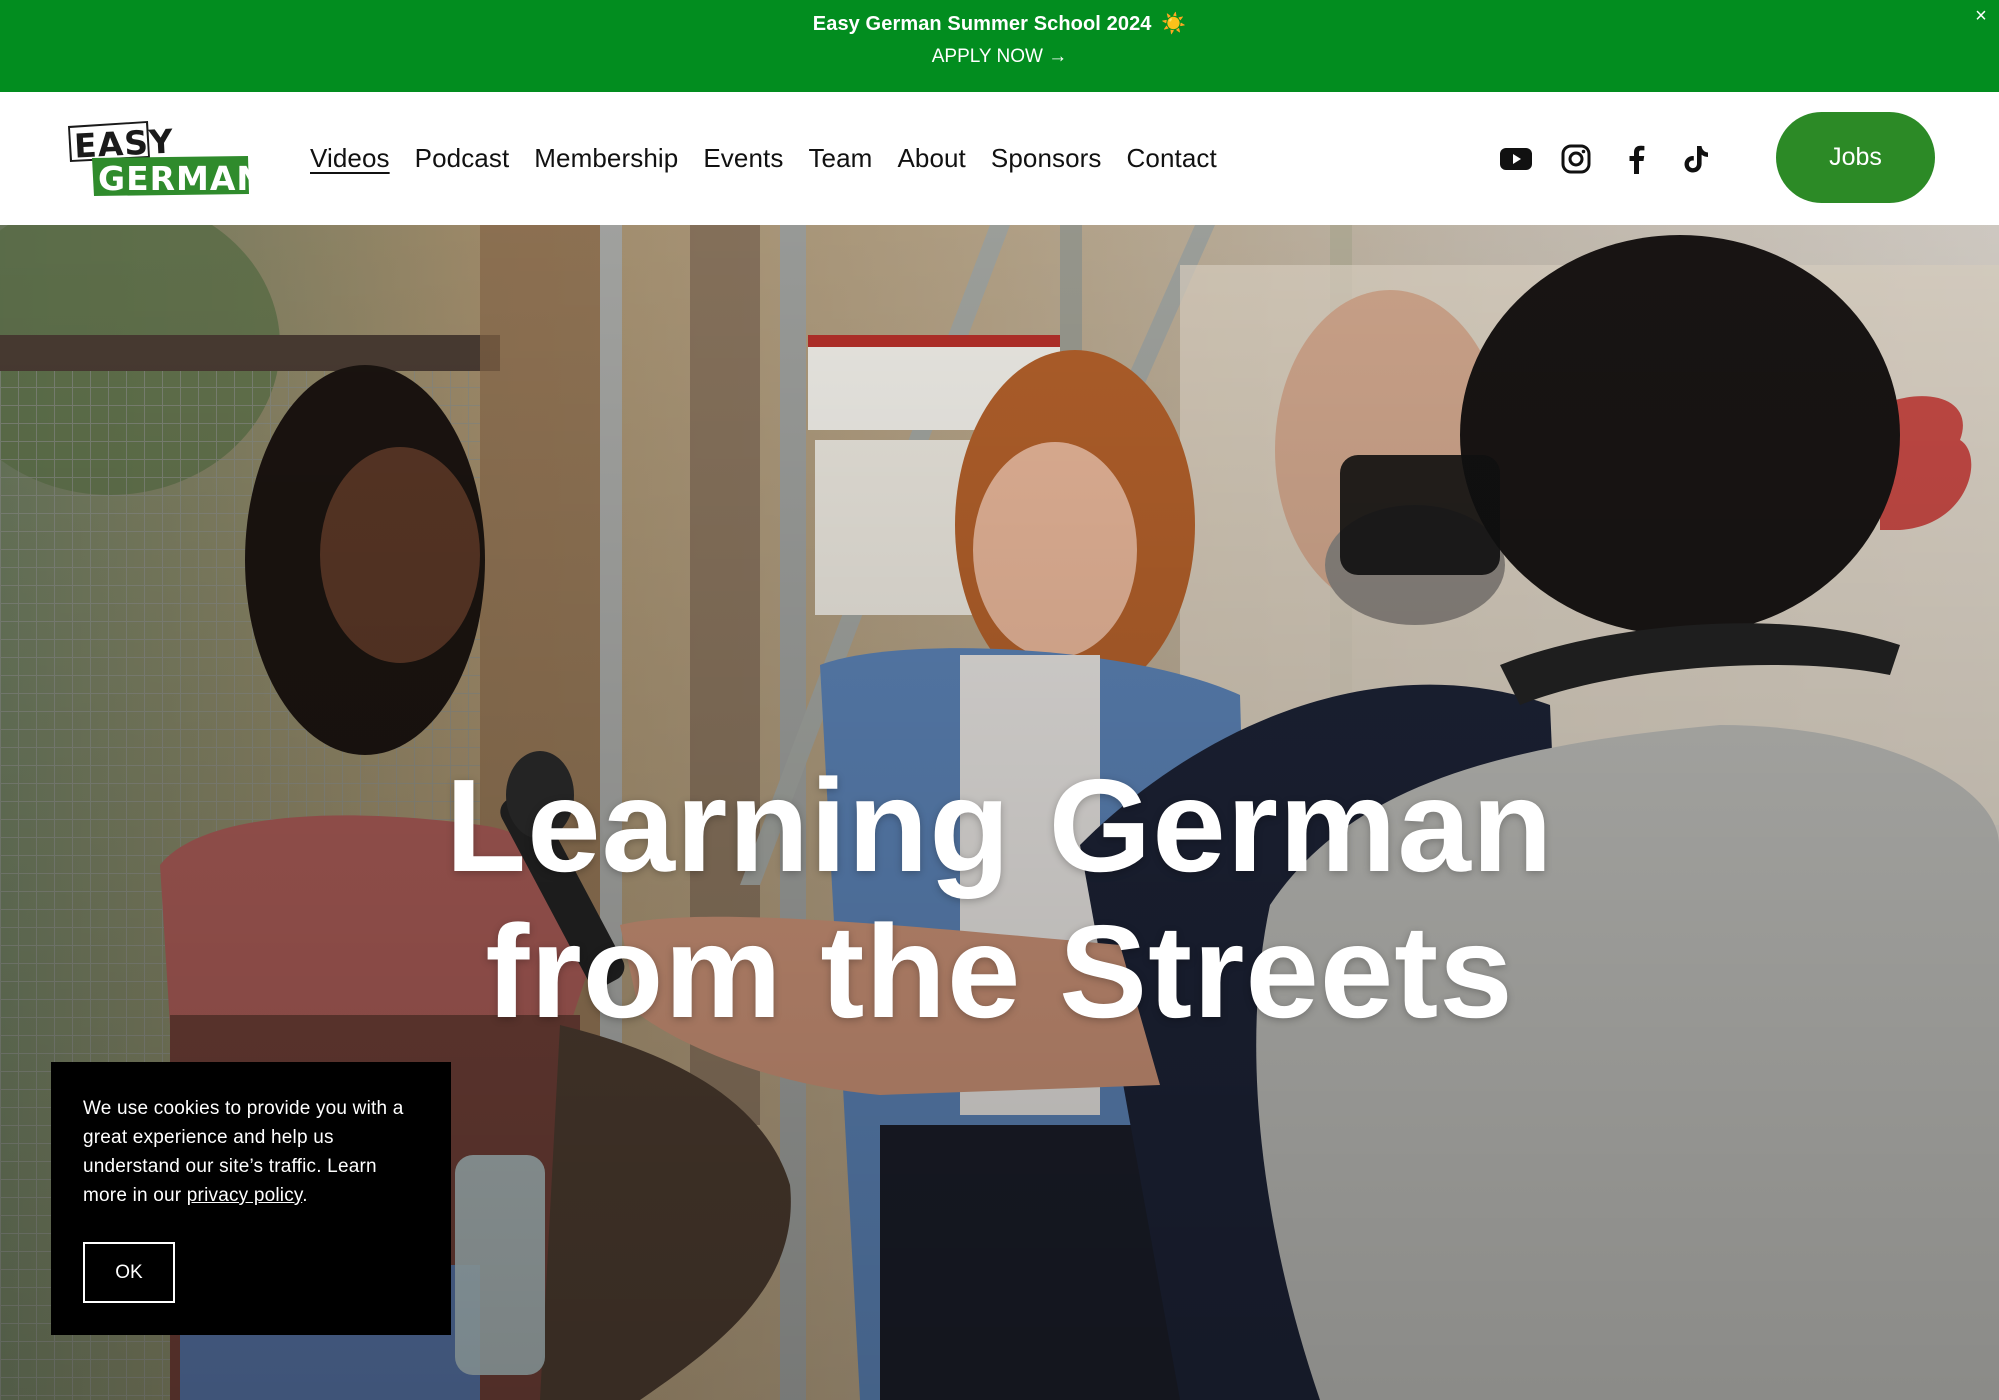 This screenshot has width=1999, height=1400. I want to click on nav-membership: Membership, so click(606, 158).